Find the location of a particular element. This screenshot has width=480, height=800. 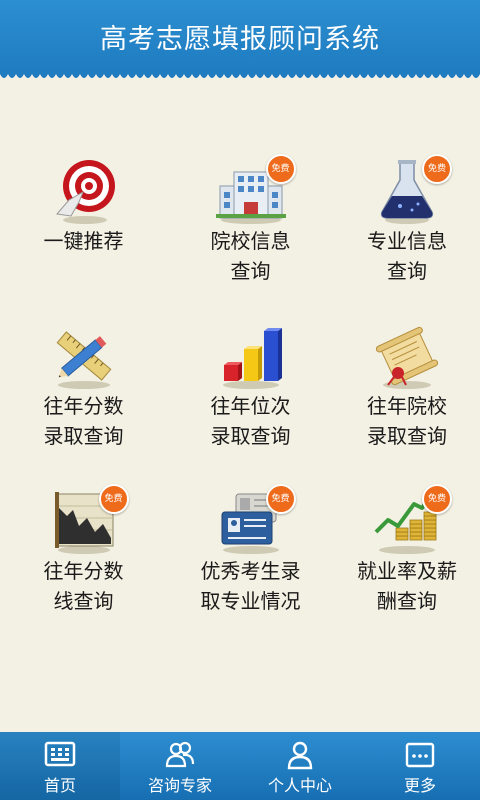

grid-item-label-line1: 往年位次 is located at coordinates (250, 406).